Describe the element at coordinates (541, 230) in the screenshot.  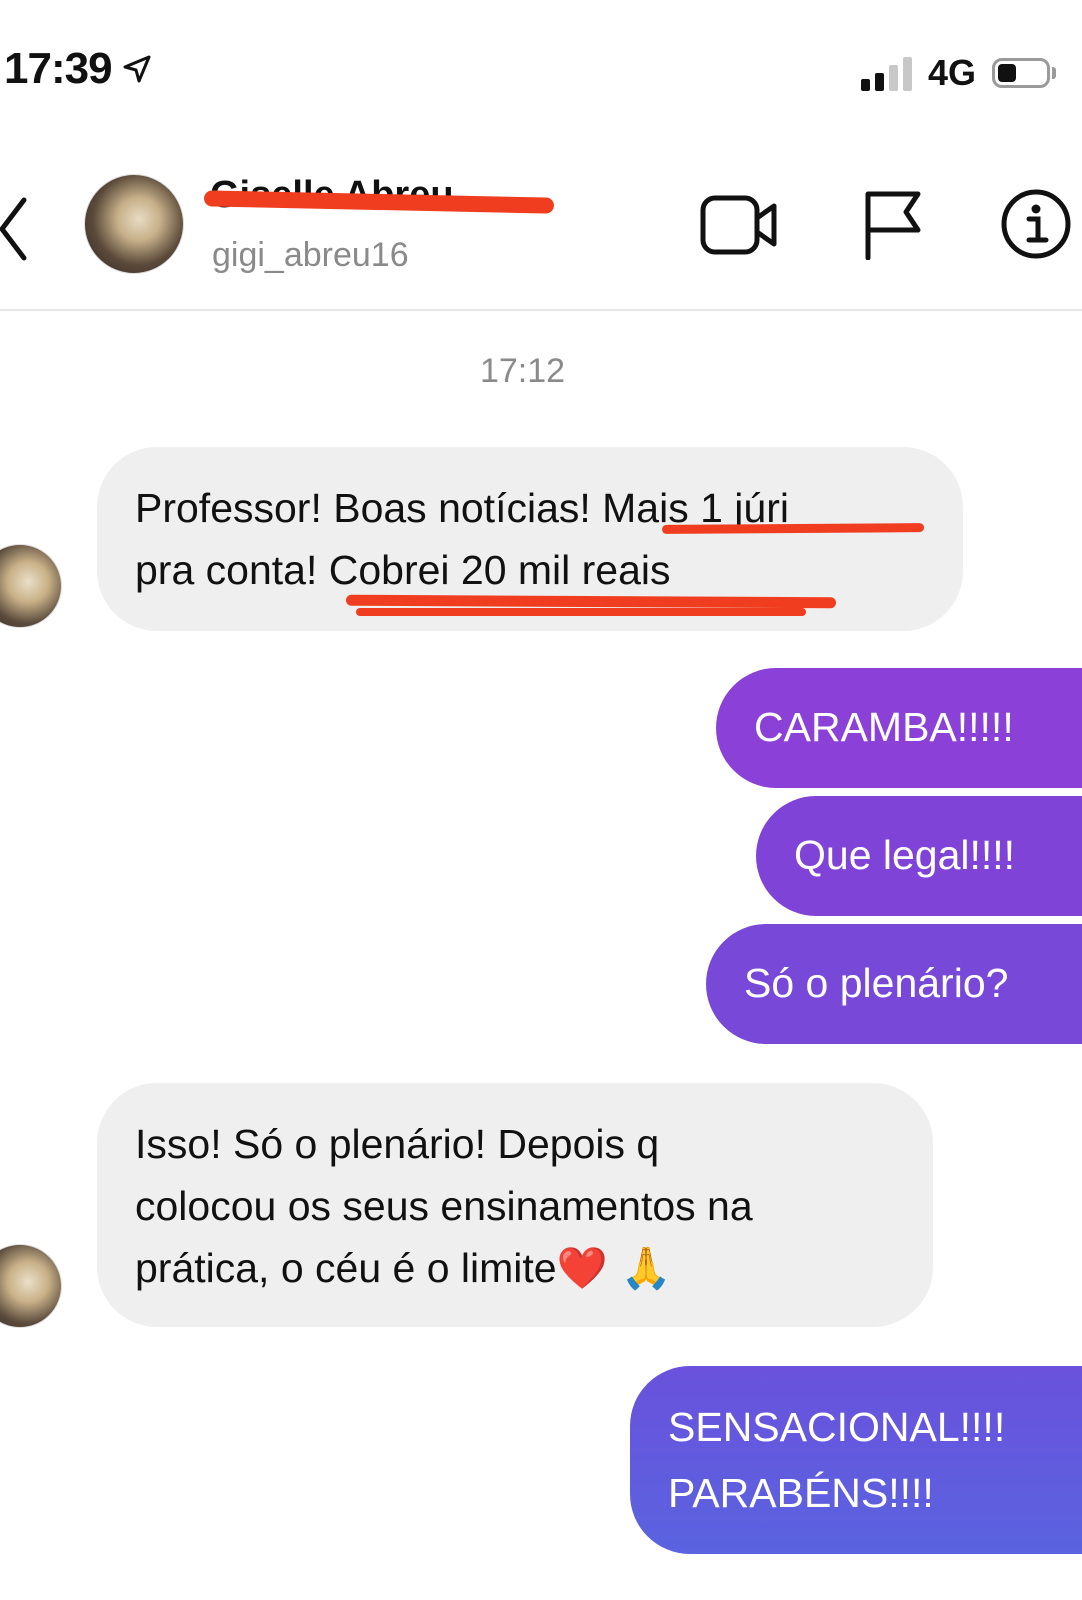
I see `chat-header: Giselle Abreu gigi_abreu16` at that location.